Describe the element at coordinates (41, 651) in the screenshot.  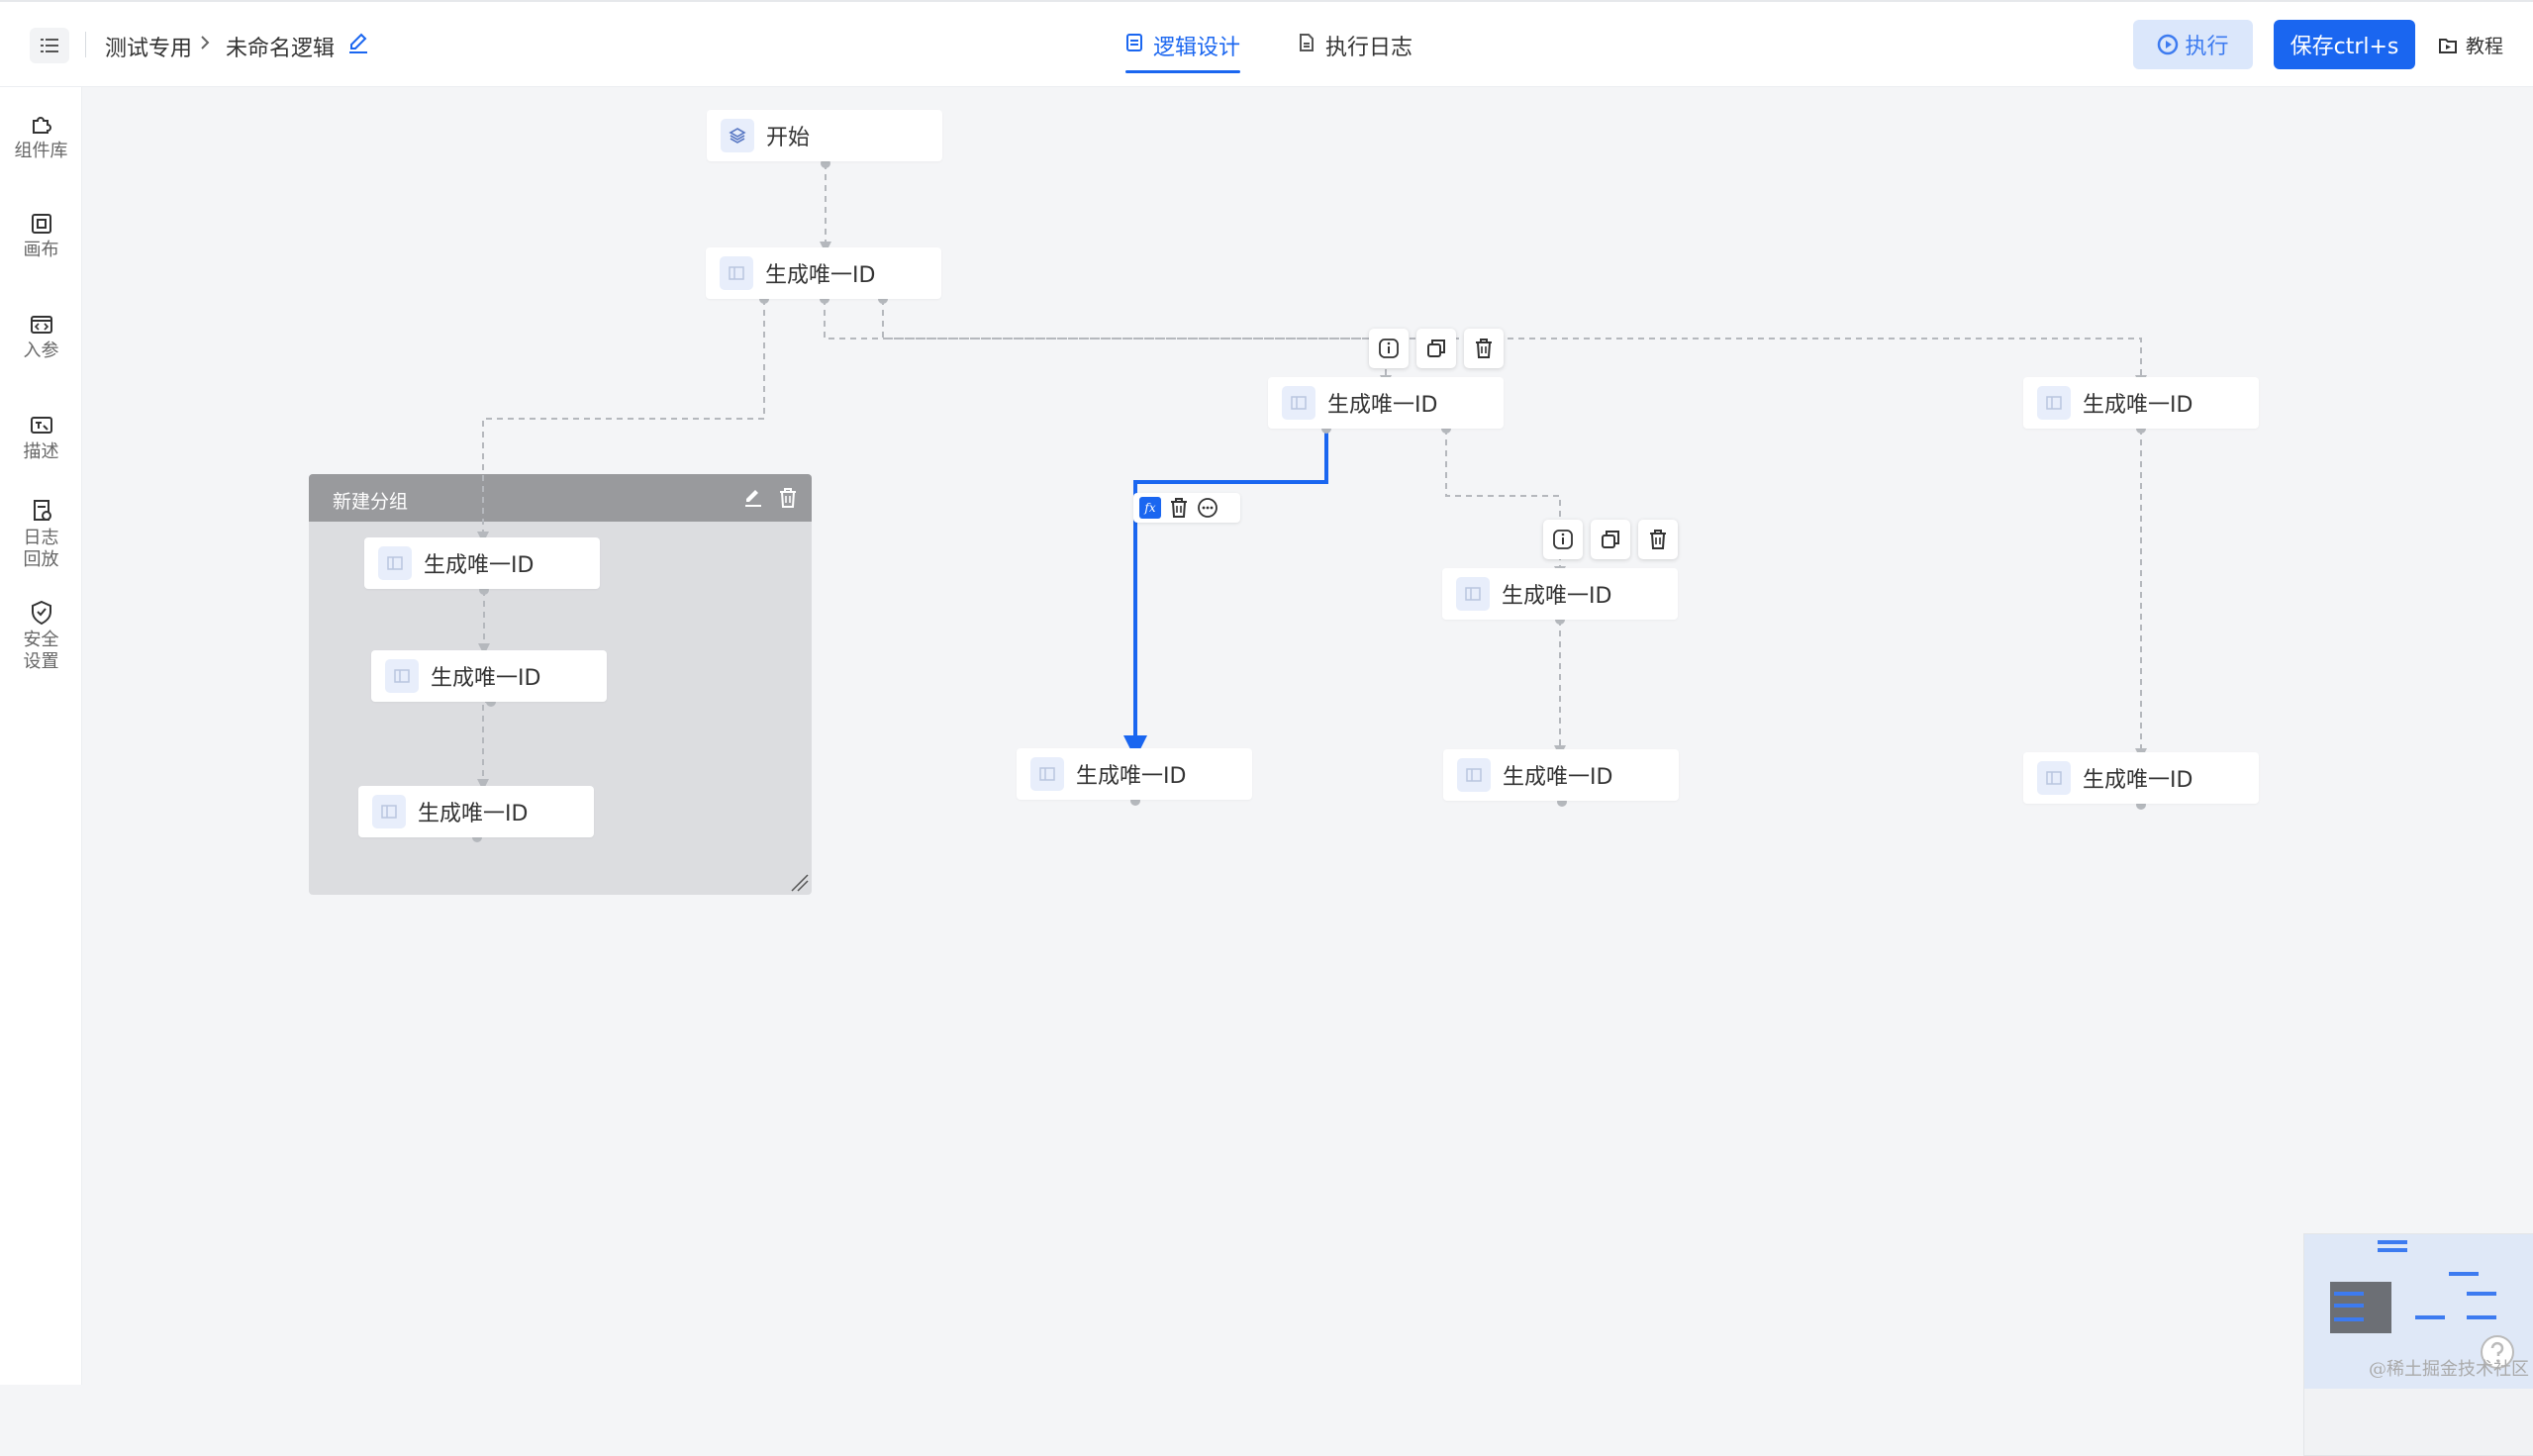
I see `sidebar-item-label: 安全设置` at that location.